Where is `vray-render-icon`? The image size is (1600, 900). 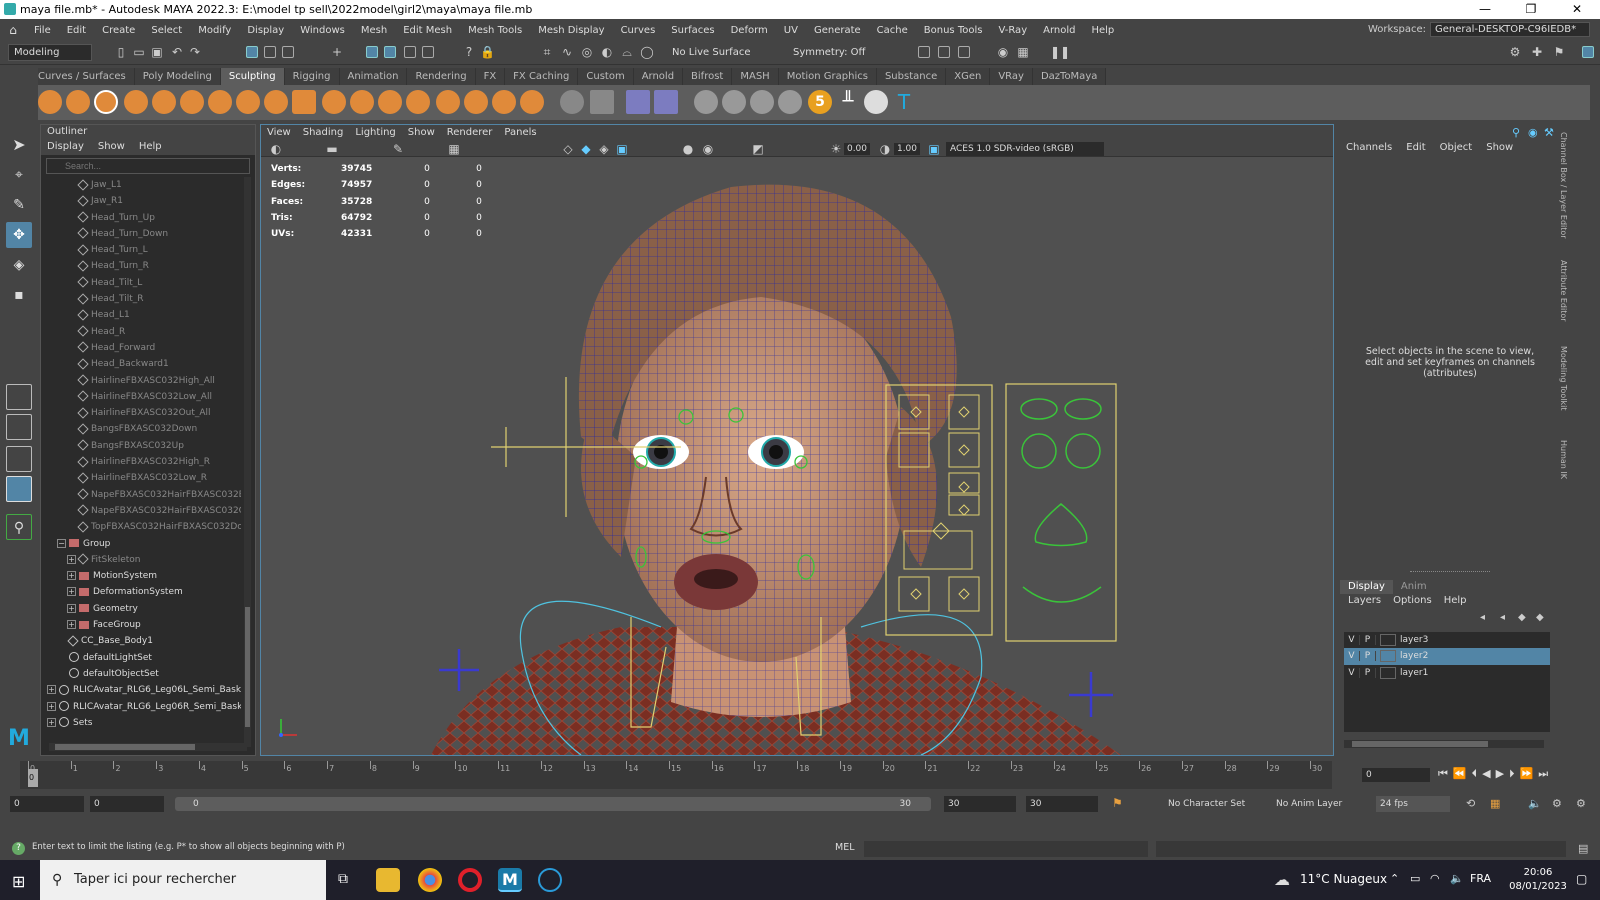 vray-render-icon is located at coordinates (706, 102).